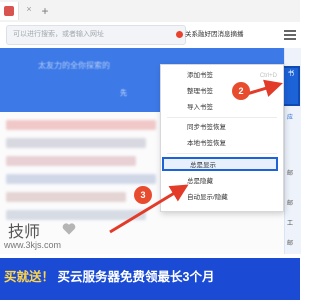  I want to click on banner-part2: 买云服务器免费领最长3个月, so click(136, 277).